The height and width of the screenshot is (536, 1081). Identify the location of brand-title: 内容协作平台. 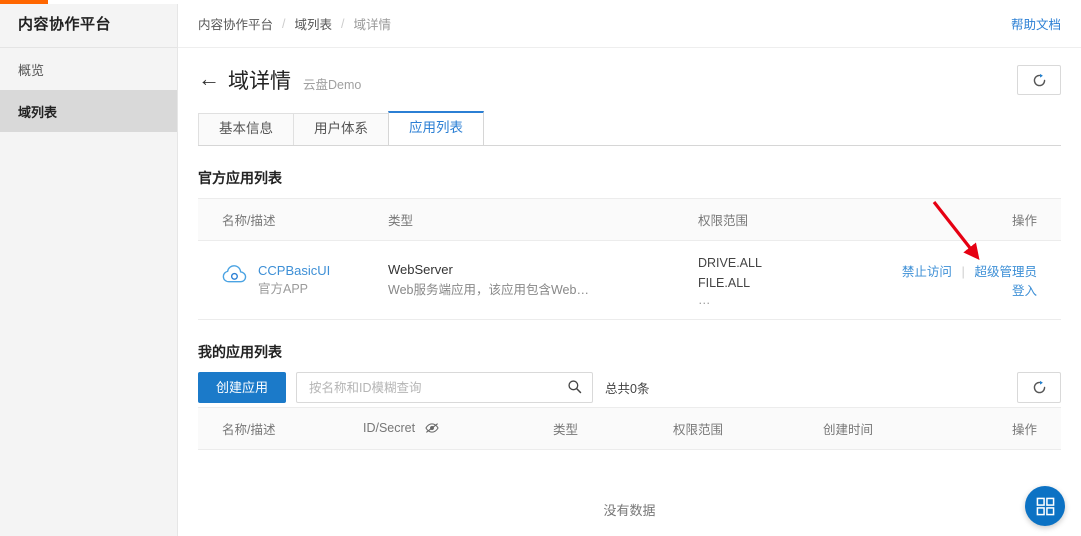
(88, 24).